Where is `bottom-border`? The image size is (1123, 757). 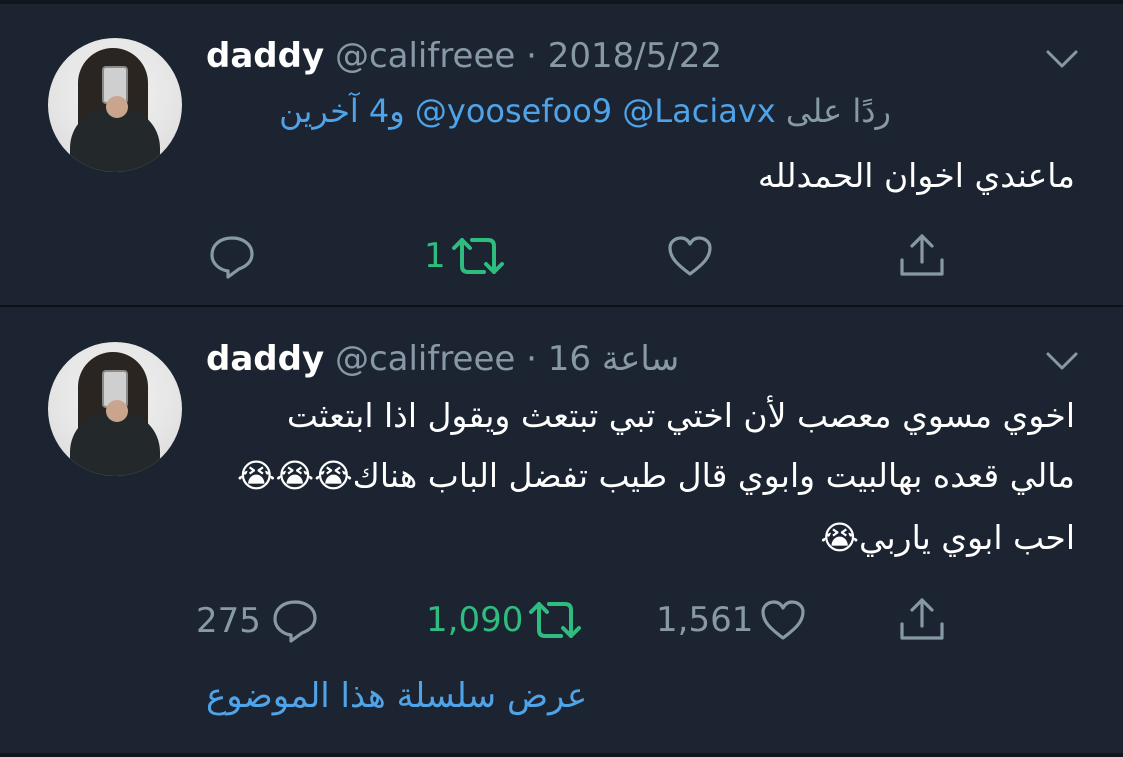
bottom-border is located at coordinates (561, 755).